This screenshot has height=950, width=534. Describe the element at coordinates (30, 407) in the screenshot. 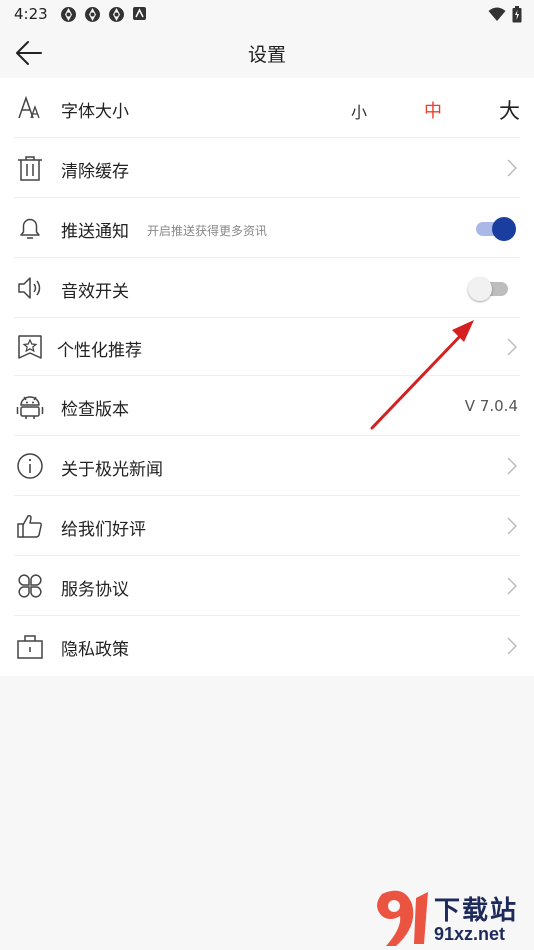

I see `android-icon` at that location.